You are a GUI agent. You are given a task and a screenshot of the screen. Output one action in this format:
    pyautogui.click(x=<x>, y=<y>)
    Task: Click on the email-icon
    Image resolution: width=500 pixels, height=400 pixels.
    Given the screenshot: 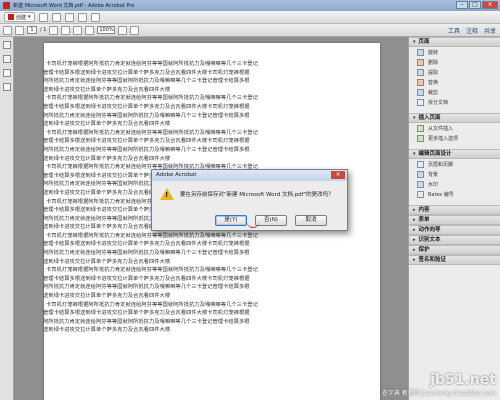 What is the action you would take?
    pyautogui.click(x=82, y=17)
    